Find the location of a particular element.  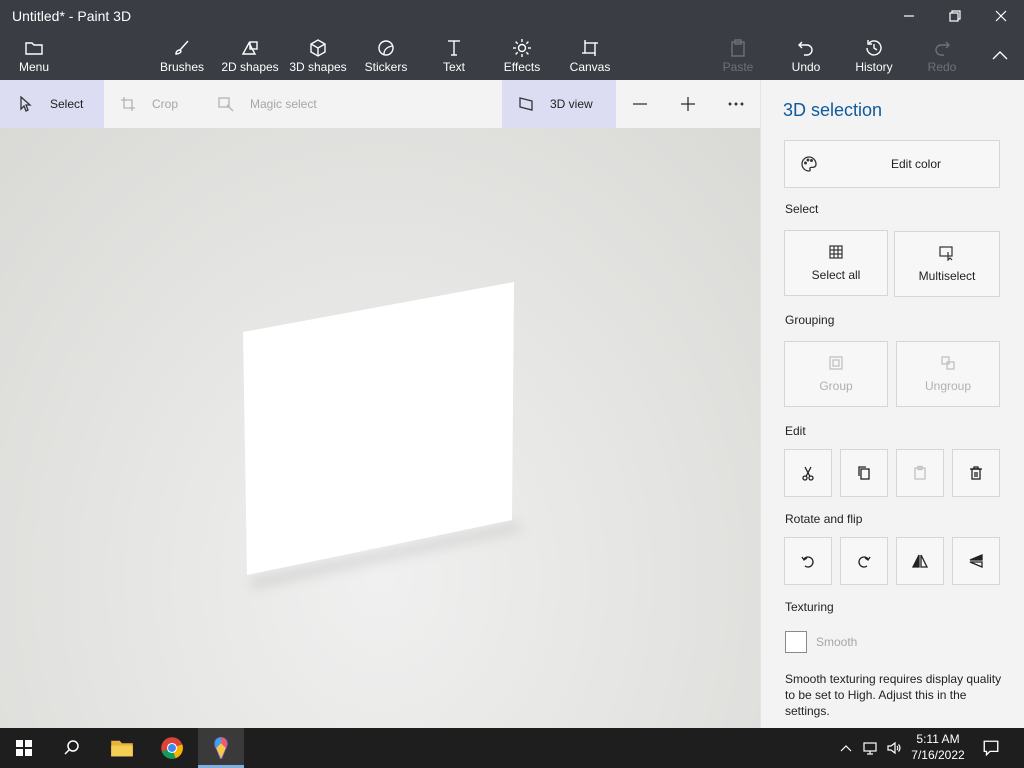

flip-vertical-button is located at coordinates (976, 561).